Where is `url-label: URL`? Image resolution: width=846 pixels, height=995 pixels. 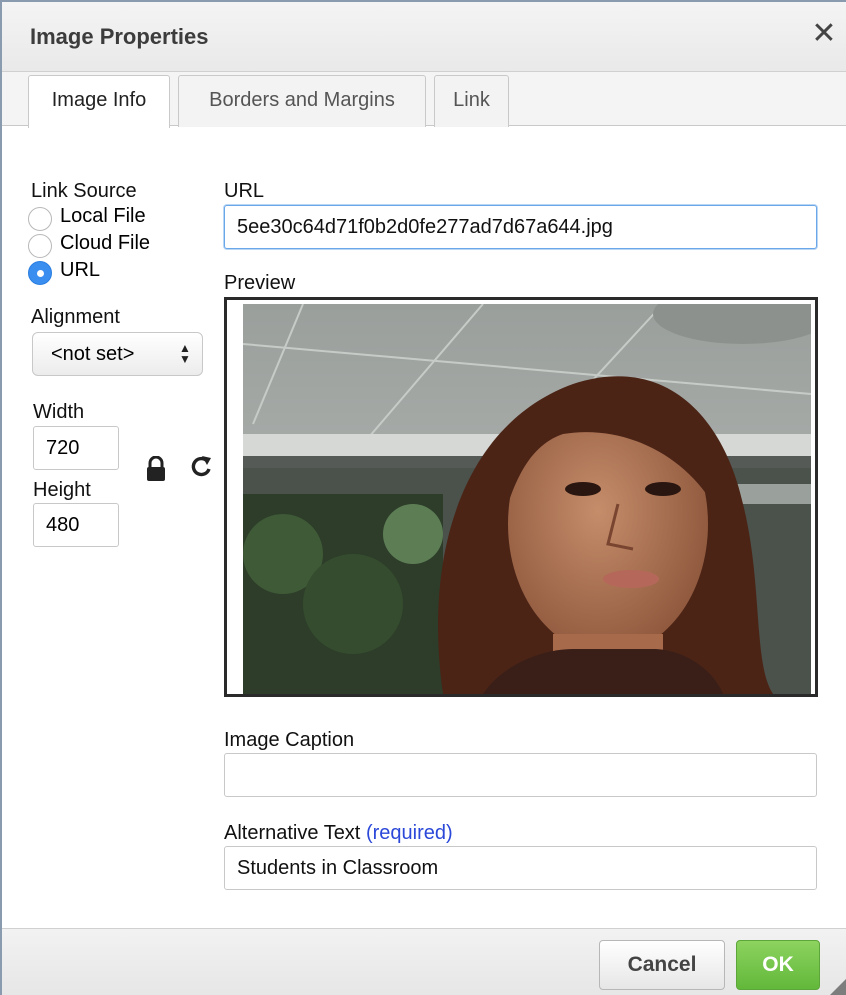
url-label: URL is located at coordinates (244, 191).